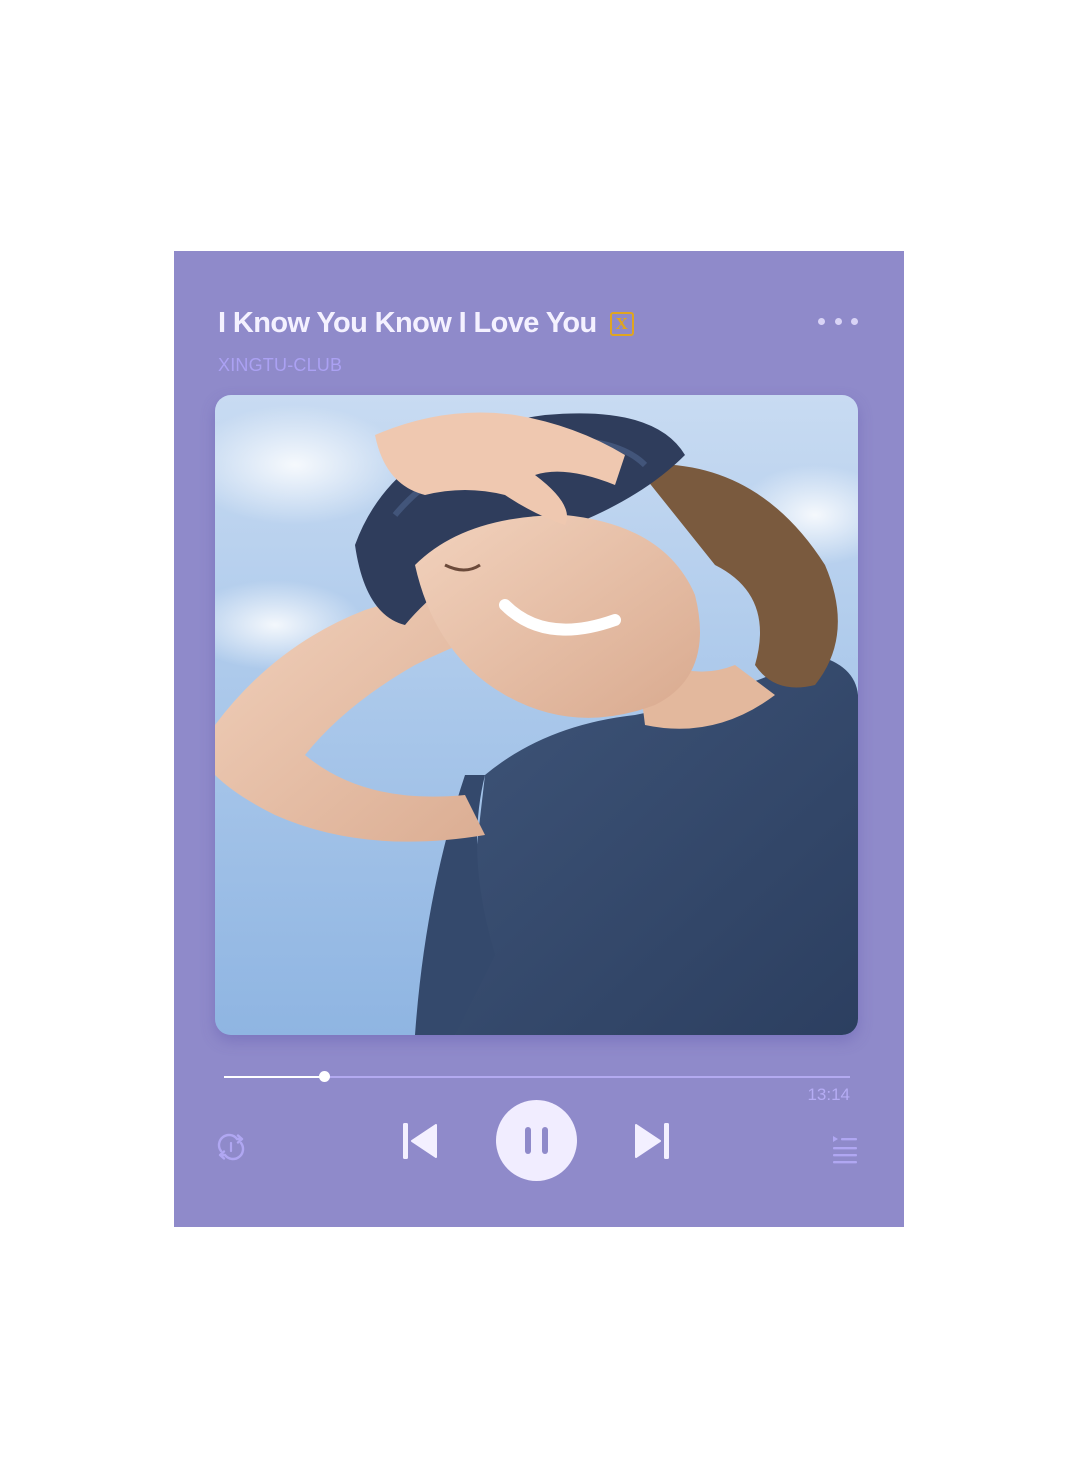 Image resolution: width=1080 pixels, height=1480 pixels. I want to click on more-options-button, so click(838, 321).